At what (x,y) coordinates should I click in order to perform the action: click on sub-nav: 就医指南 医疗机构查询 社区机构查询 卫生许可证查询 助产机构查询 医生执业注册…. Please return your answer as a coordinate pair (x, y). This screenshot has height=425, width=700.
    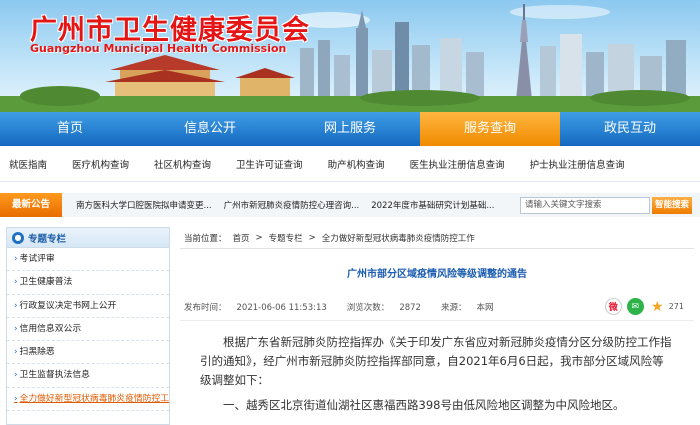
    Looking at the image, I should click on (350, 164).